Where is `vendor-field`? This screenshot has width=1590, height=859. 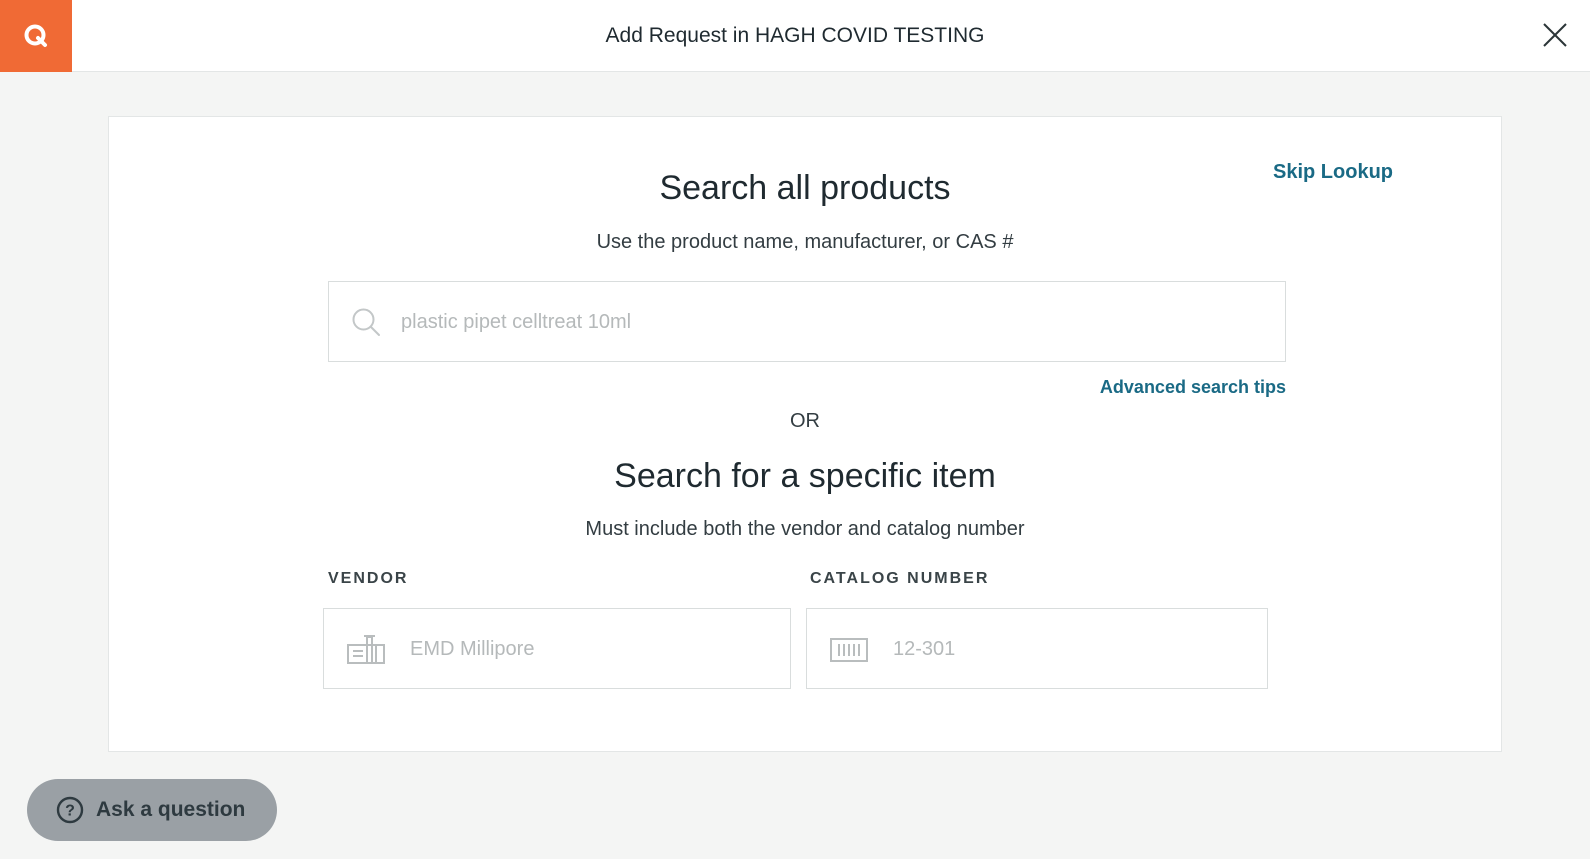
vendor-field is located at coordinates (557, 649).